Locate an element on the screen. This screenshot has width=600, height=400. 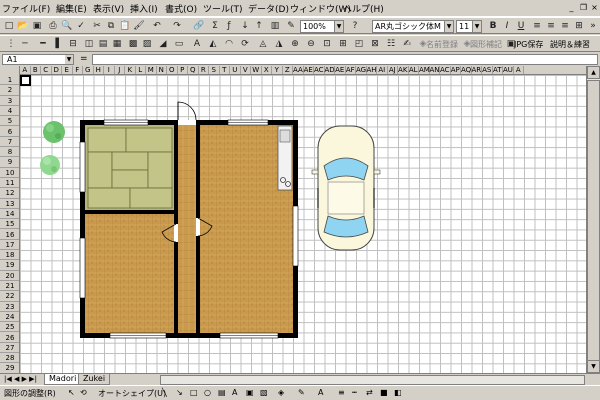
minimize-icon: _ is located at coordinates (571, 8).